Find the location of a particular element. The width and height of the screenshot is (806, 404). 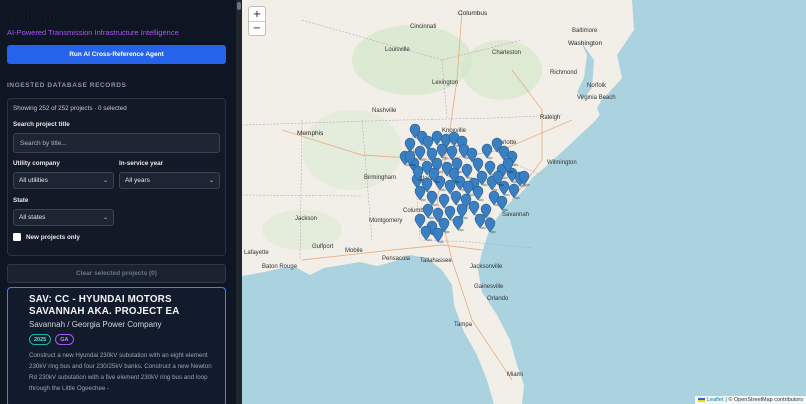

utility-select: All utilities ⌄ is located at coordinates (63, 180).